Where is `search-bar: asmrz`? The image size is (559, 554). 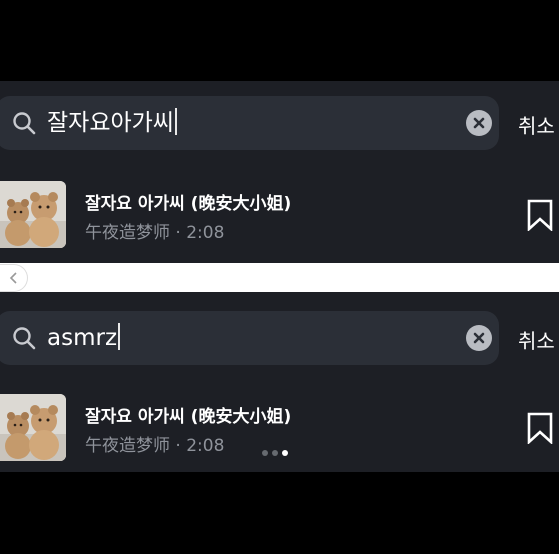 search-bar: asmrz is located at coordinates (249, 338).